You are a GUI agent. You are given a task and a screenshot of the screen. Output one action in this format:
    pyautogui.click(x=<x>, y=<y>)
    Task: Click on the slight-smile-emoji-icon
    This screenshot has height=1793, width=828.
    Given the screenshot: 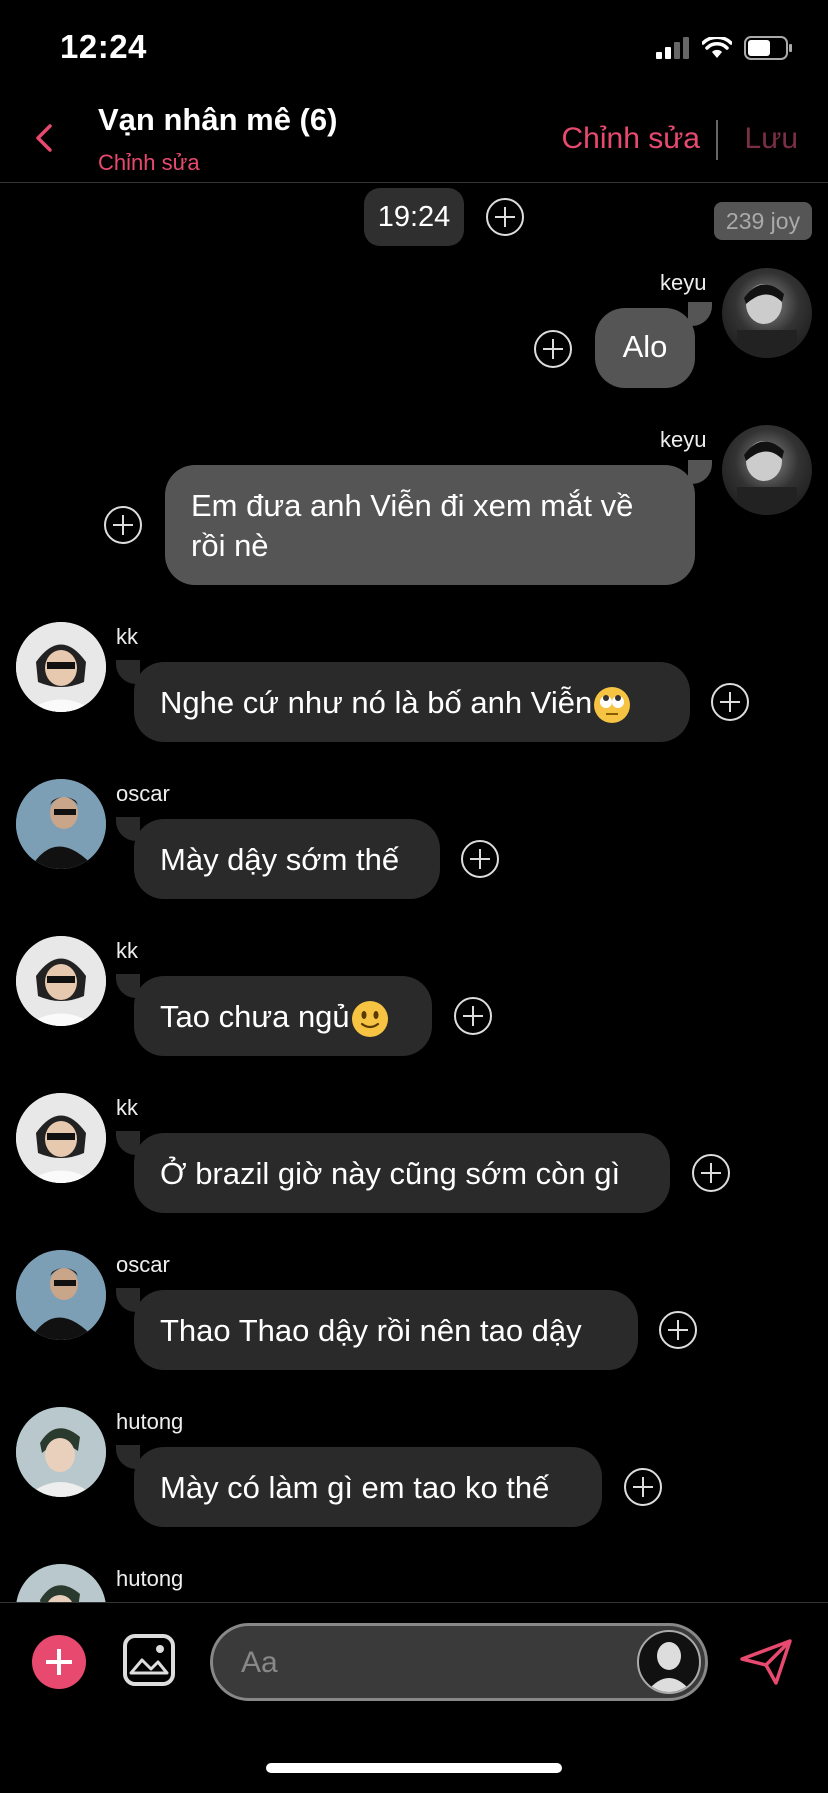 What is the action you would take?
    pyautogui.click(x=369, y=1018)
    